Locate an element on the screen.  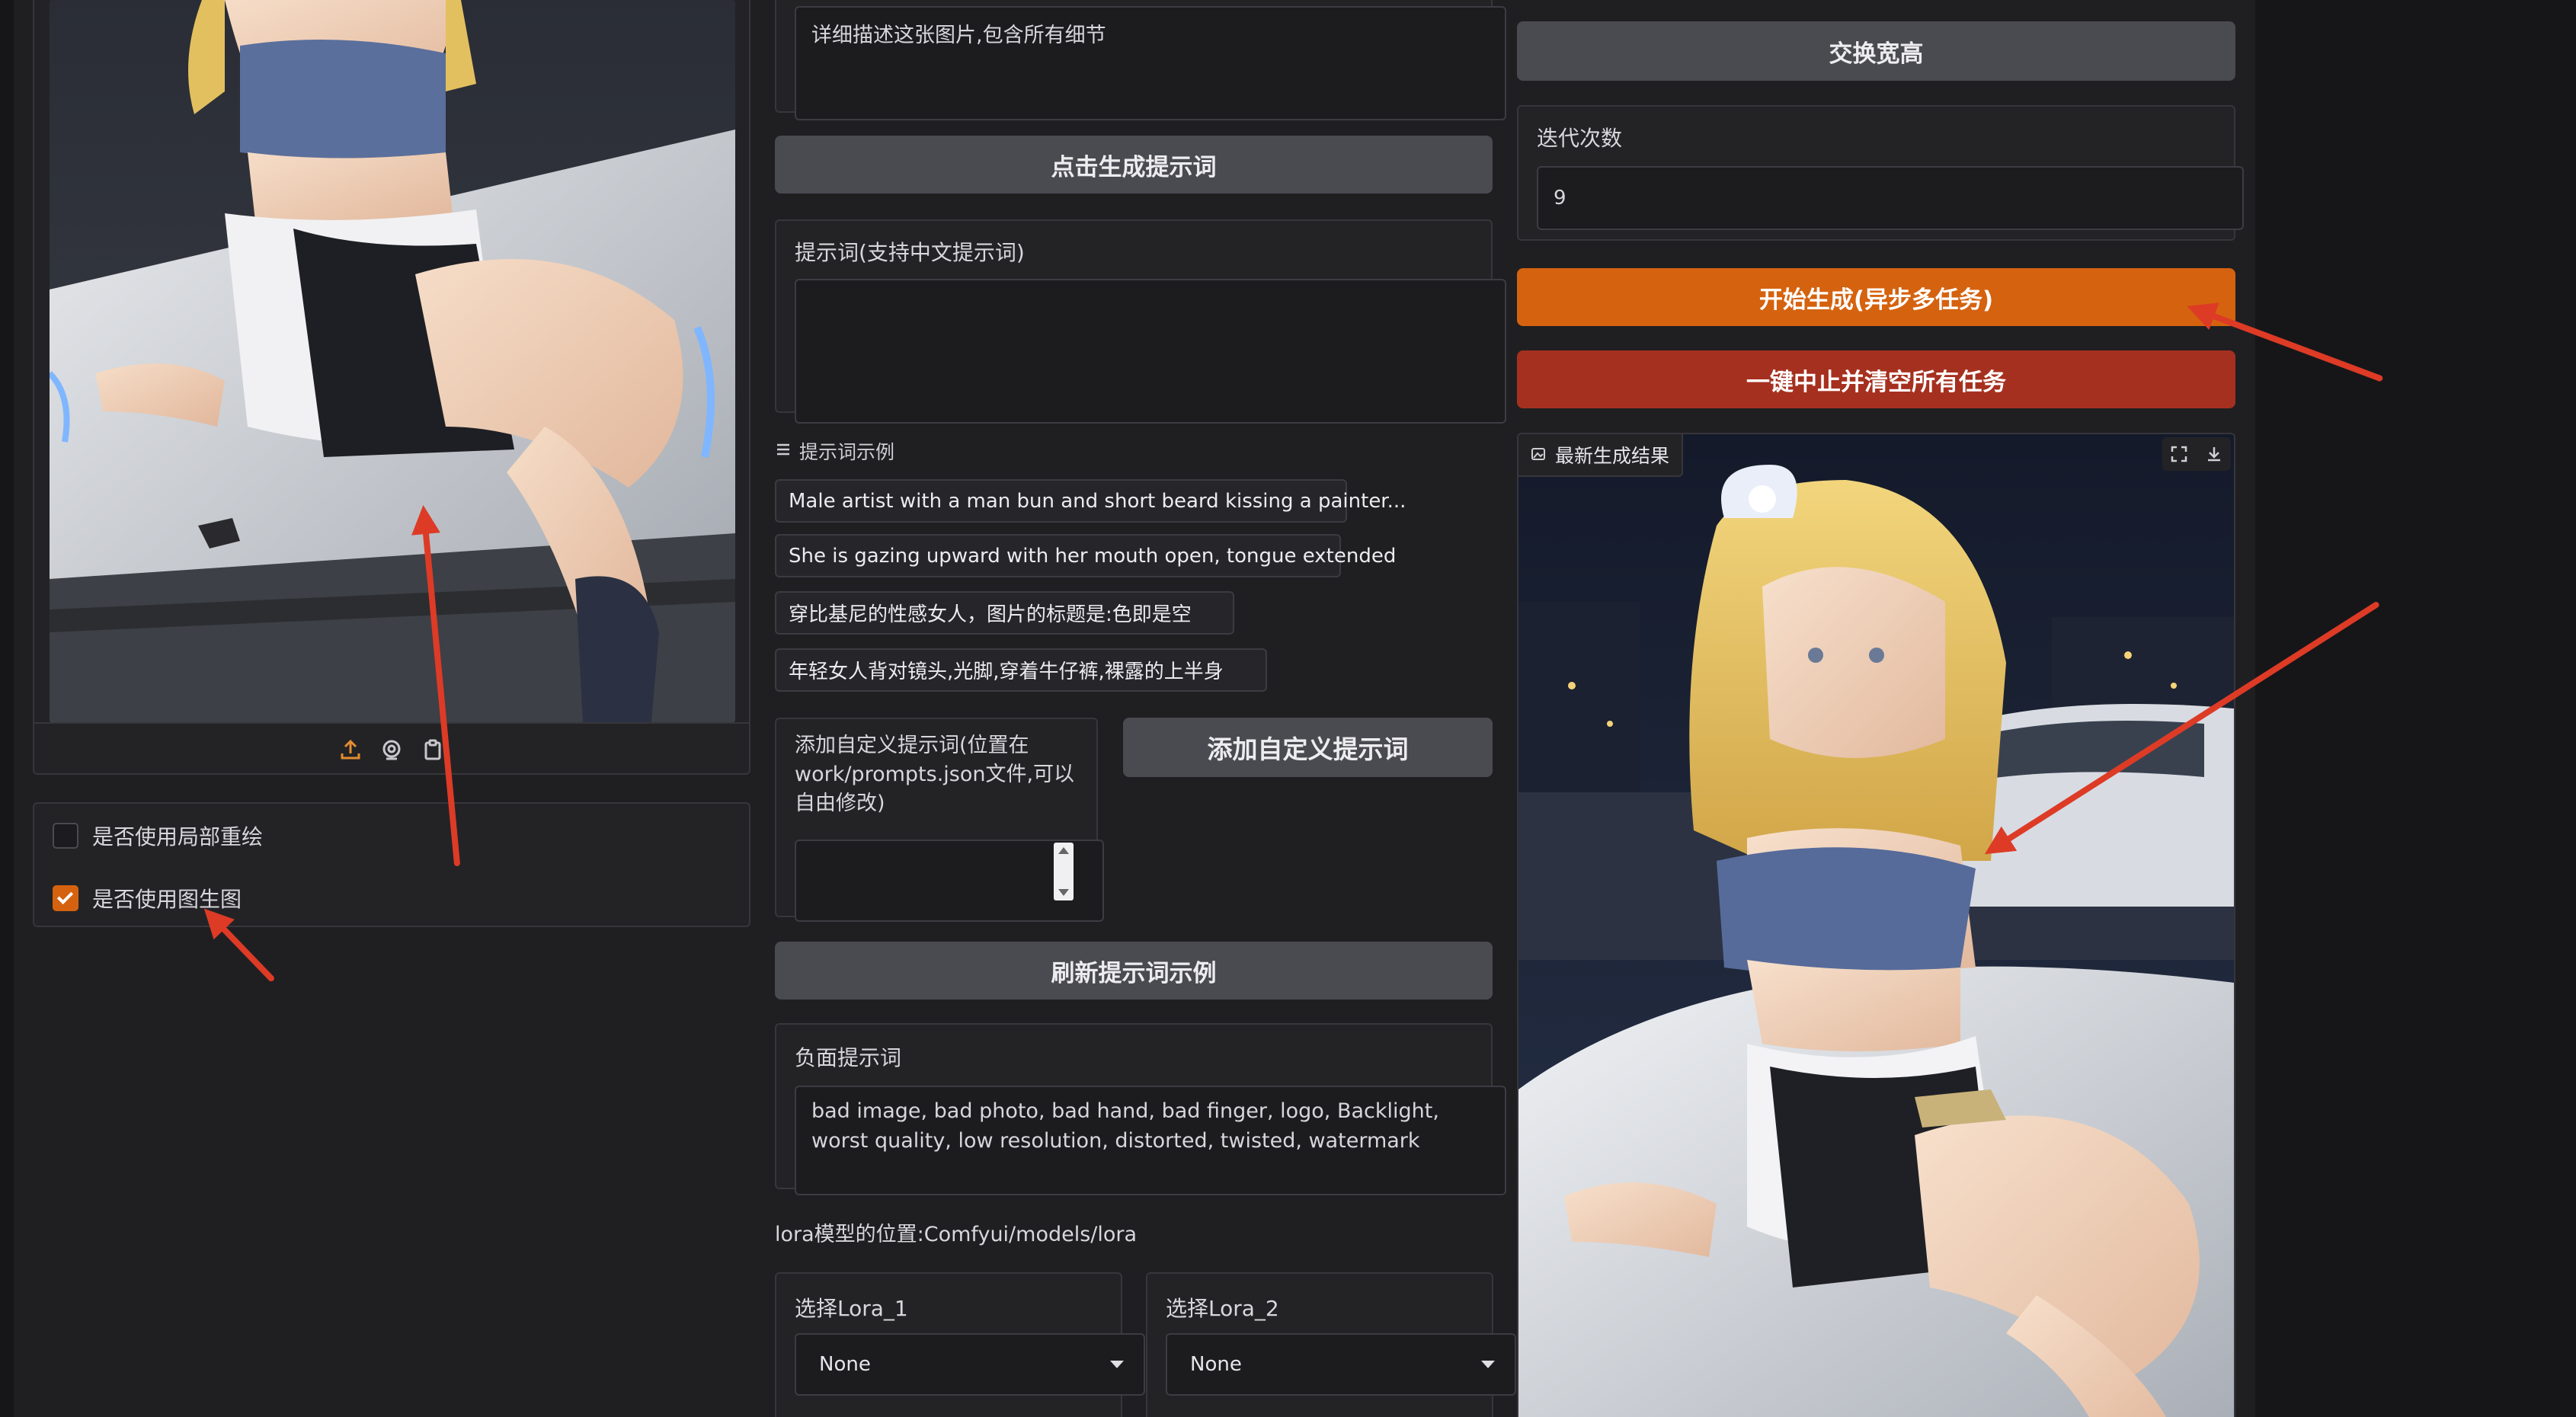
caption-panel: 详细描述这张图片,包含所有细节 is located at coordinates (1140, 60).